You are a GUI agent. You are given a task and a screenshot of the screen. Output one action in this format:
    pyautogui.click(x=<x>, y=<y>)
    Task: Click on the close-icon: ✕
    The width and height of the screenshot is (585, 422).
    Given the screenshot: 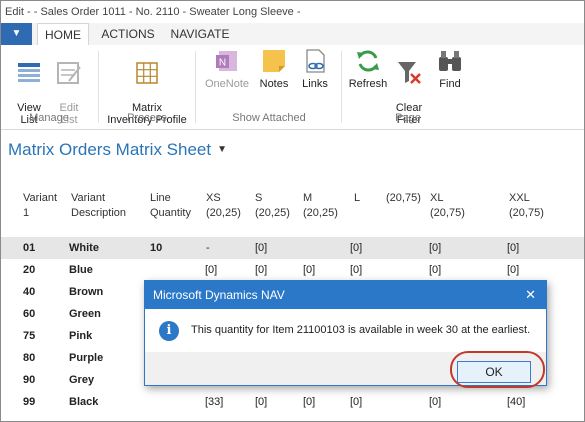 What is the action you would take?
    pyautogui.click(x=530, y=295)
    